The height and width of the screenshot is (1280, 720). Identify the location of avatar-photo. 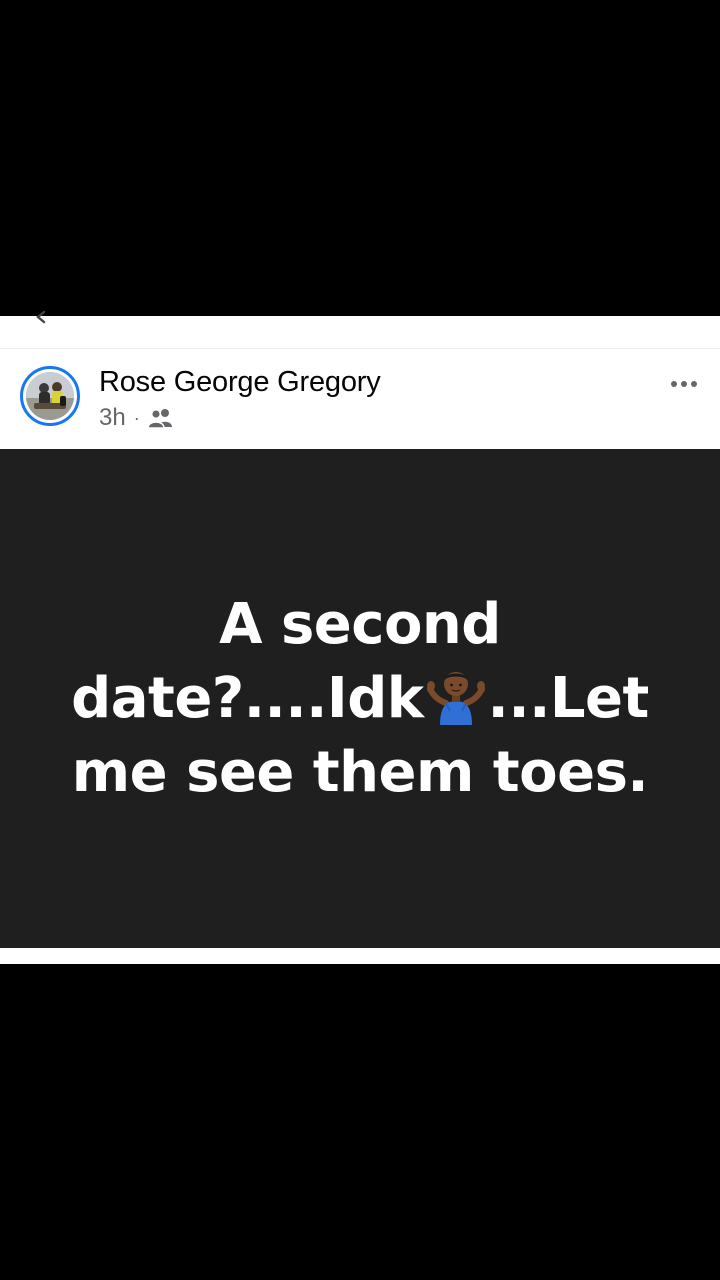
(50, 396).